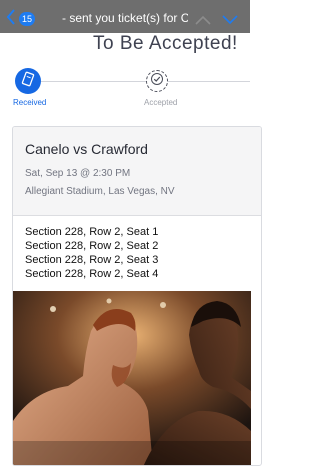 The height and width of the screenshot is (466, 320). I want to click on event-title: Canelo vs Crawford, so click(86, 149).